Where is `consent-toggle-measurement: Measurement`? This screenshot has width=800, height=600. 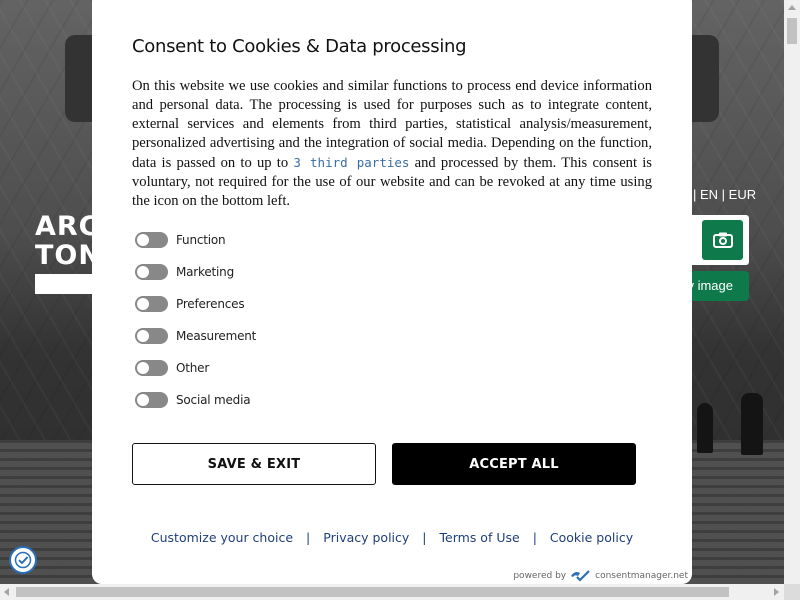
consent-toggle-measurement: Measurement is located at coordinates (195, 336).